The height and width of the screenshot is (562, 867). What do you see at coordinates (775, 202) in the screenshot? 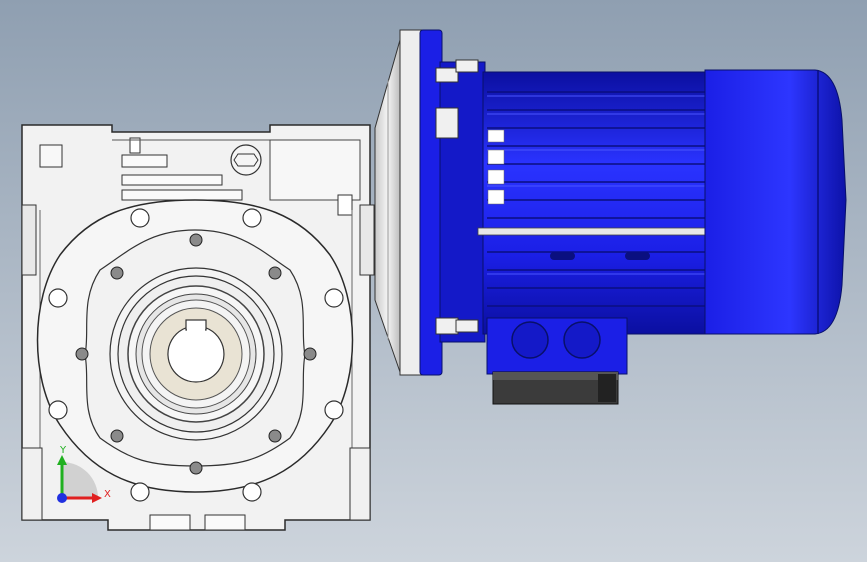
I see `fan-cover` at bounding box center [775, 202].